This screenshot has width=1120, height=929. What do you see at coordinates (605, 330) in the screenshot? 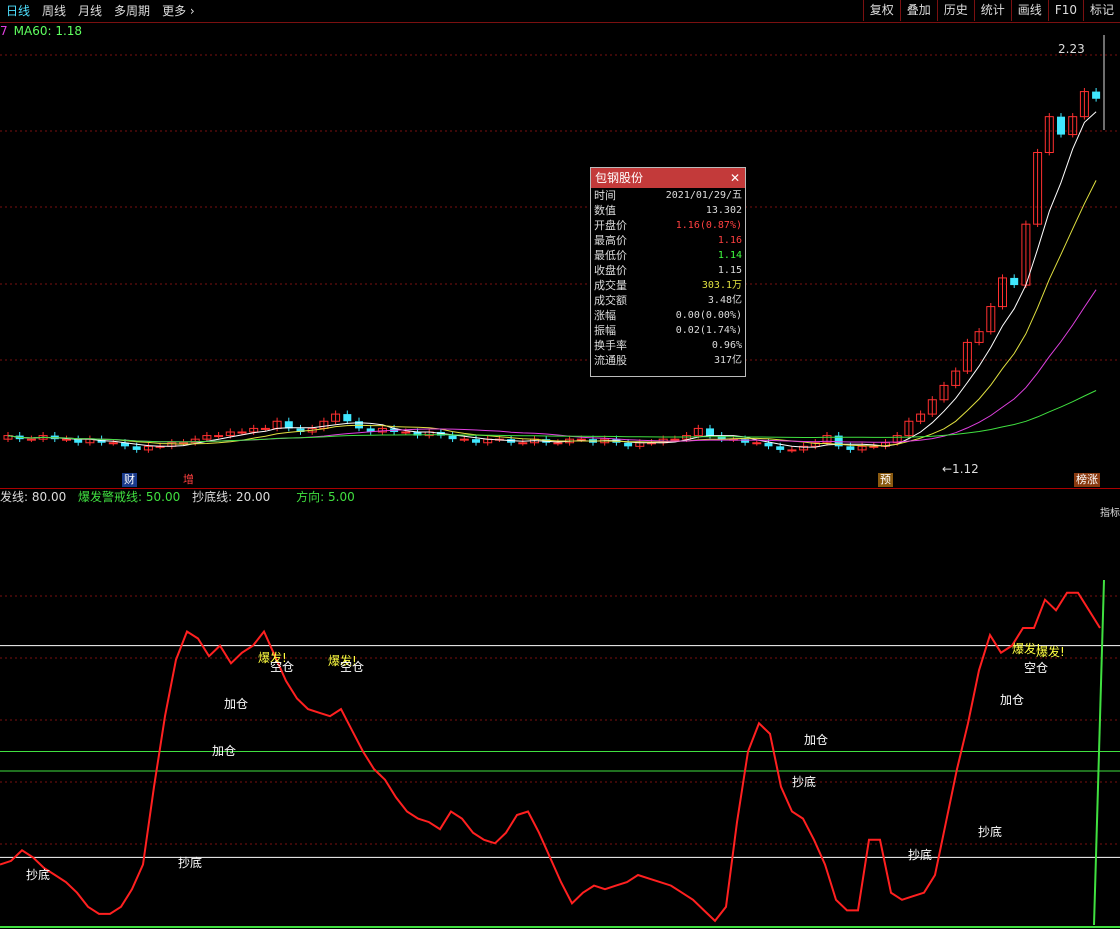
I see `popup-row-key: 振幅` at bounding box center [605, 330].